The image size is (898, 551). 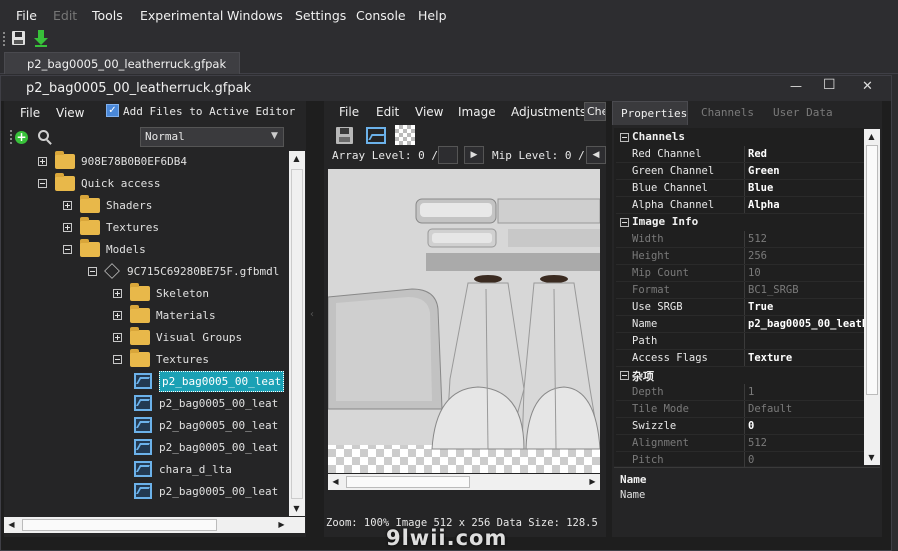 I want to click on property-row: Swizzle 0, so click(x=740, y=426).